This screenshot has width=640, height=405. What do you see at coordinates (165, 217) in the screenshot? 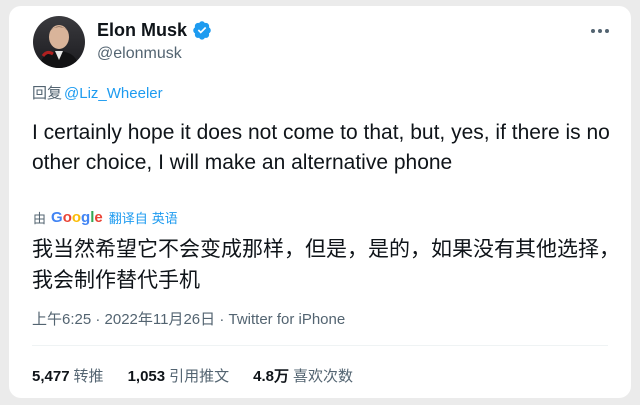
I see `translation-source-language: 英语` at bounding box center [165, 217].